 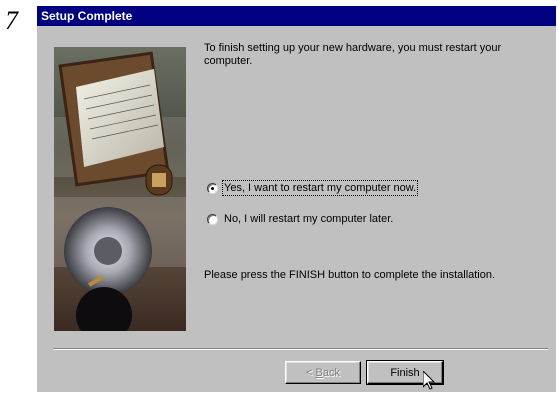 What do you see at coordinates (405, 372) in the screenshot?
I see `finish-label: Finish` at bounding box center [405, 372].